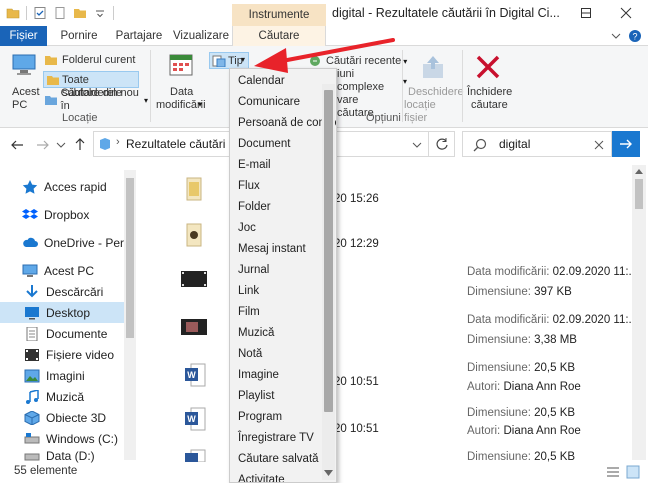 The image size is (648, 483). What do you see at coordinates (279, 23) in the screenshot?
I see `search-tools-header: Instrumente căutare` at bounding box center [279, 23].